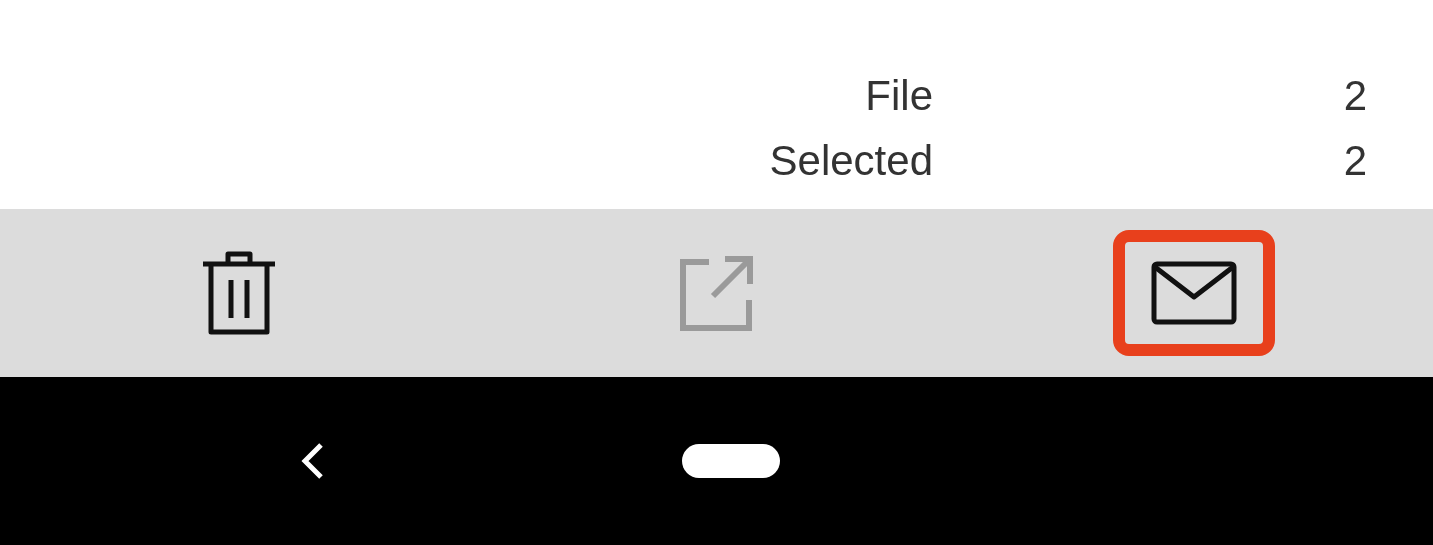 The image size is (1433, 545). Describe the element at coordinates (898, 96) in the screenshot. I see `summary-label: File` at that location.